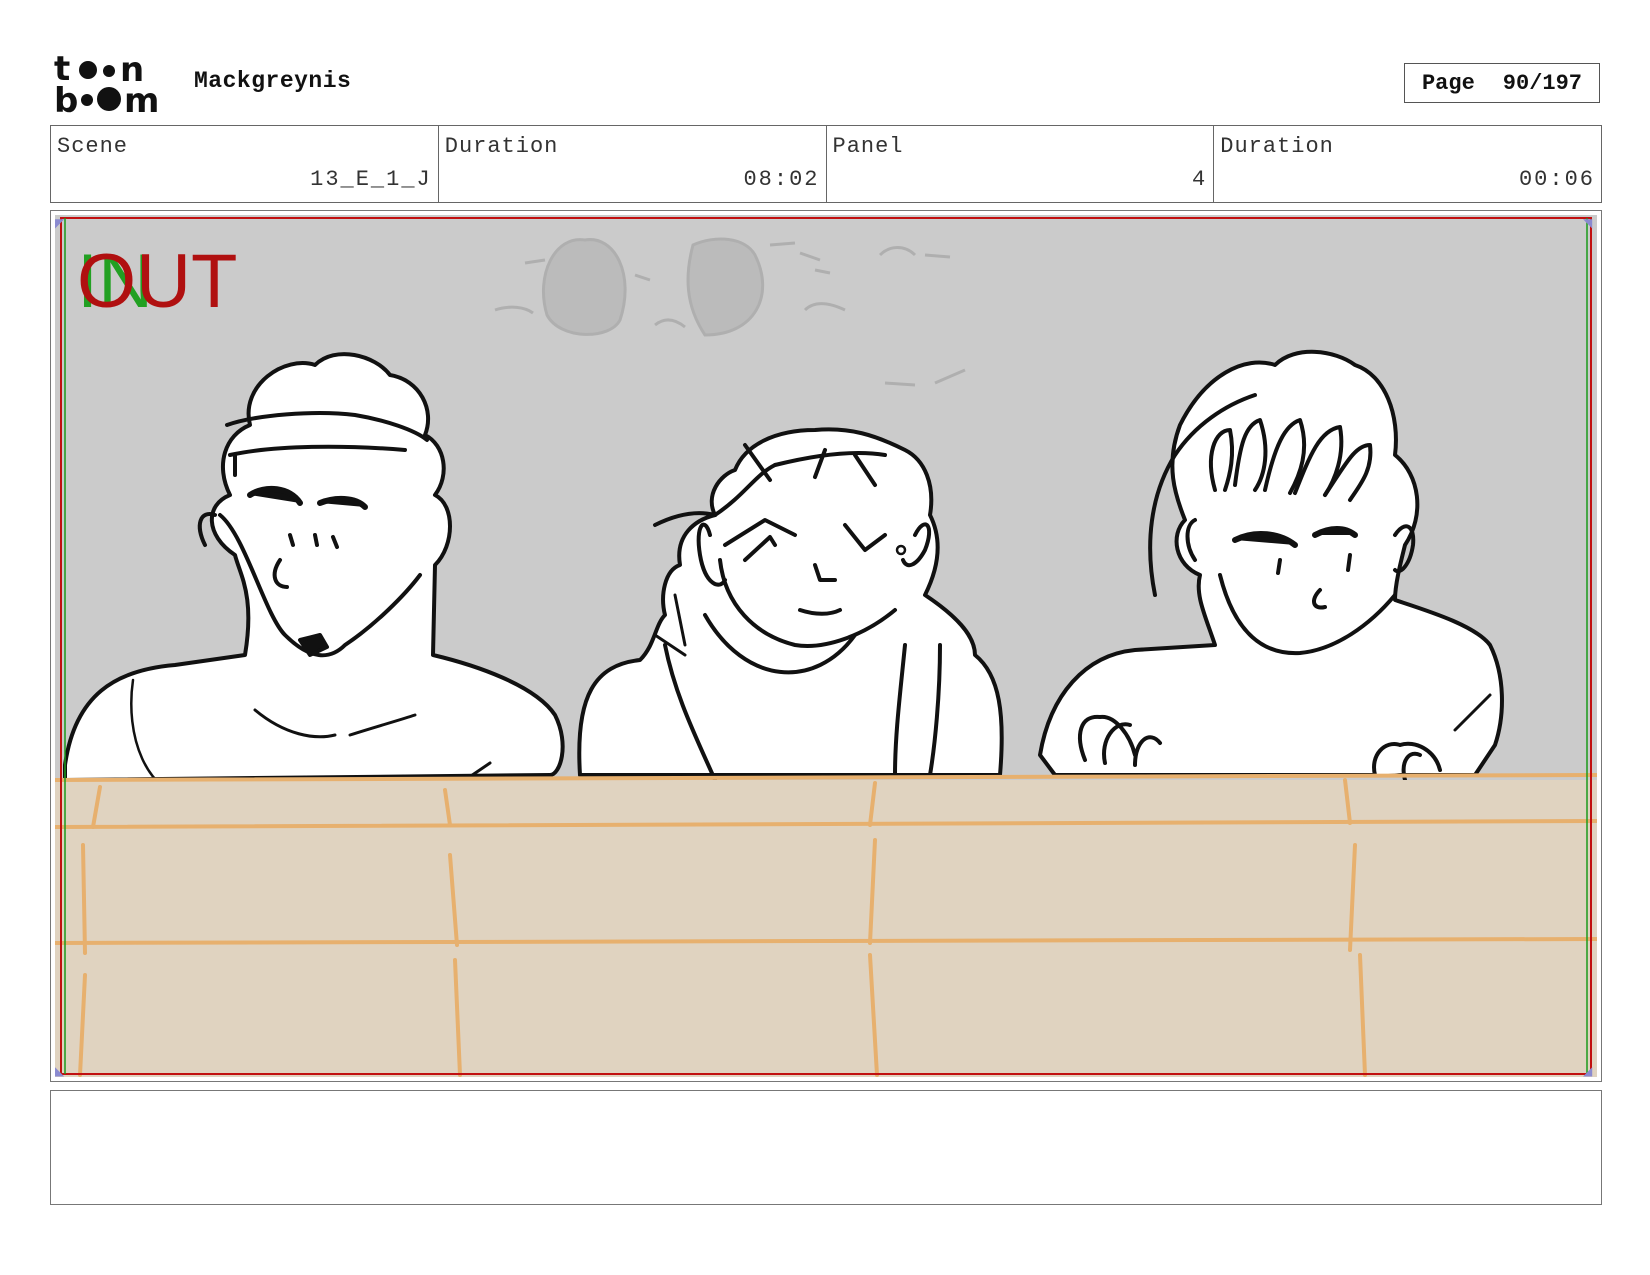  I want to click on scene-duration-value: 08:02, so click(781, 179).